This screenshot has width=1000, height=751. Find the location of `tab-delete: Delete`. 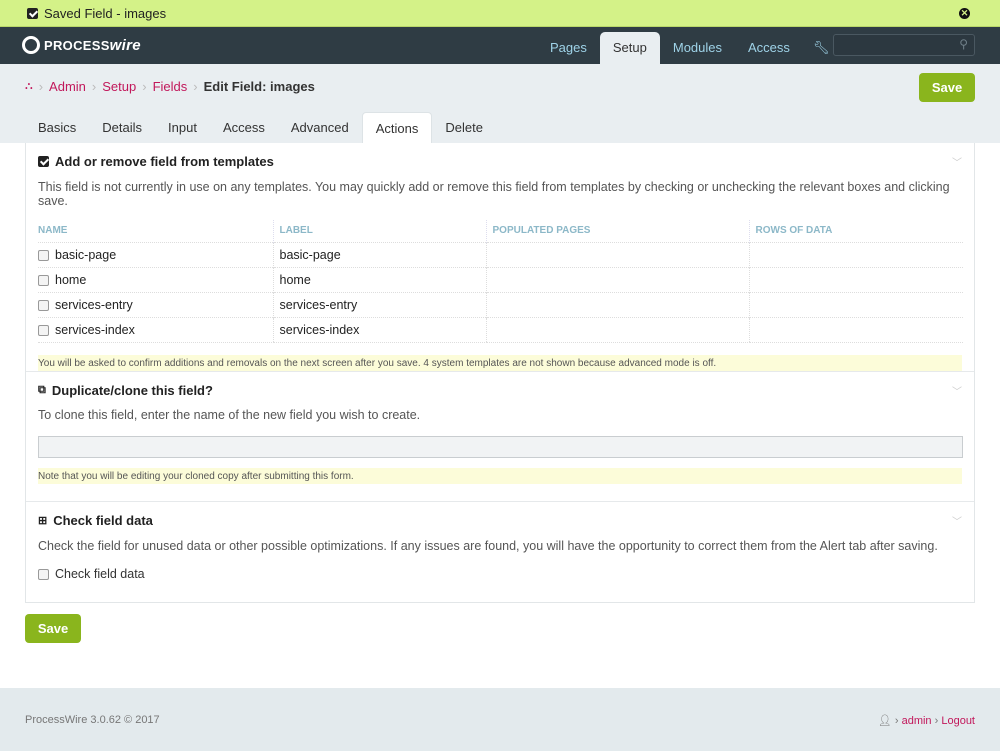

tab-delete: Delete is located at coordinates (464, 127).